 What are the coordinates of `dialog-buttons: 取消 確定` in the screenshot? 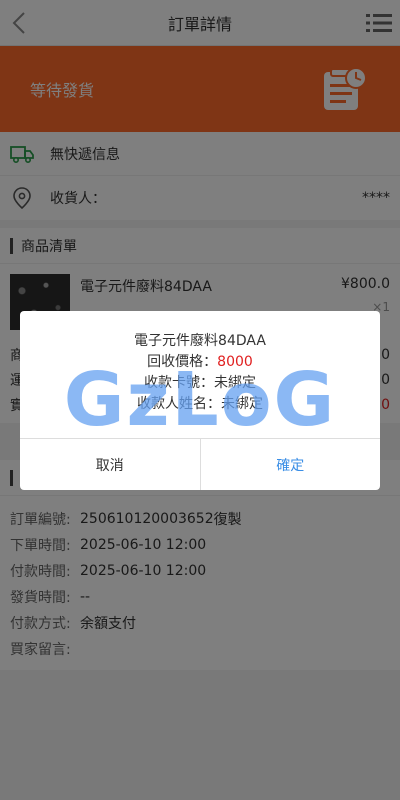 It's located at (200, 464).